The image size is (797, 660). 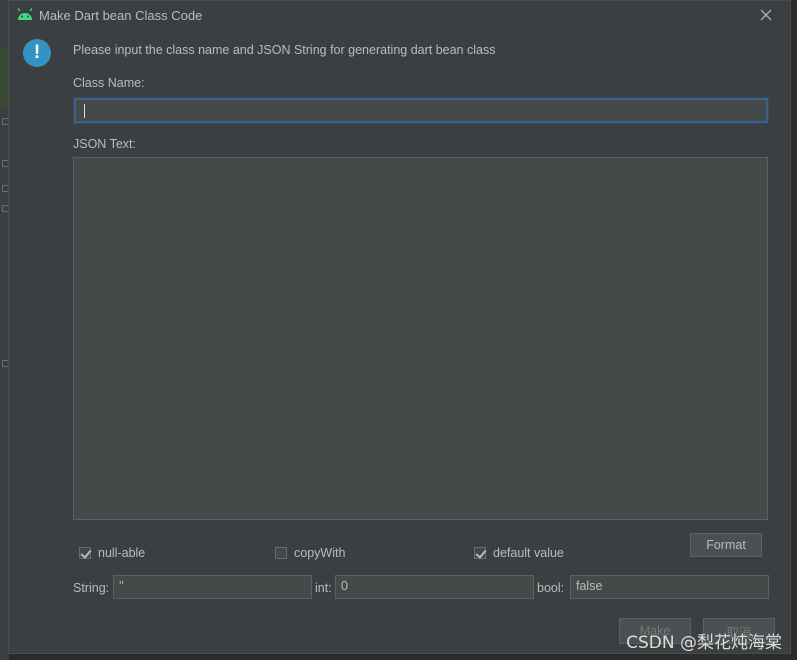 What do you see at coordinates (399, 16) in the screenshot?
I see `dialog-title-bar: Make Dart bean Class Code` at bounding box center [399, 16].